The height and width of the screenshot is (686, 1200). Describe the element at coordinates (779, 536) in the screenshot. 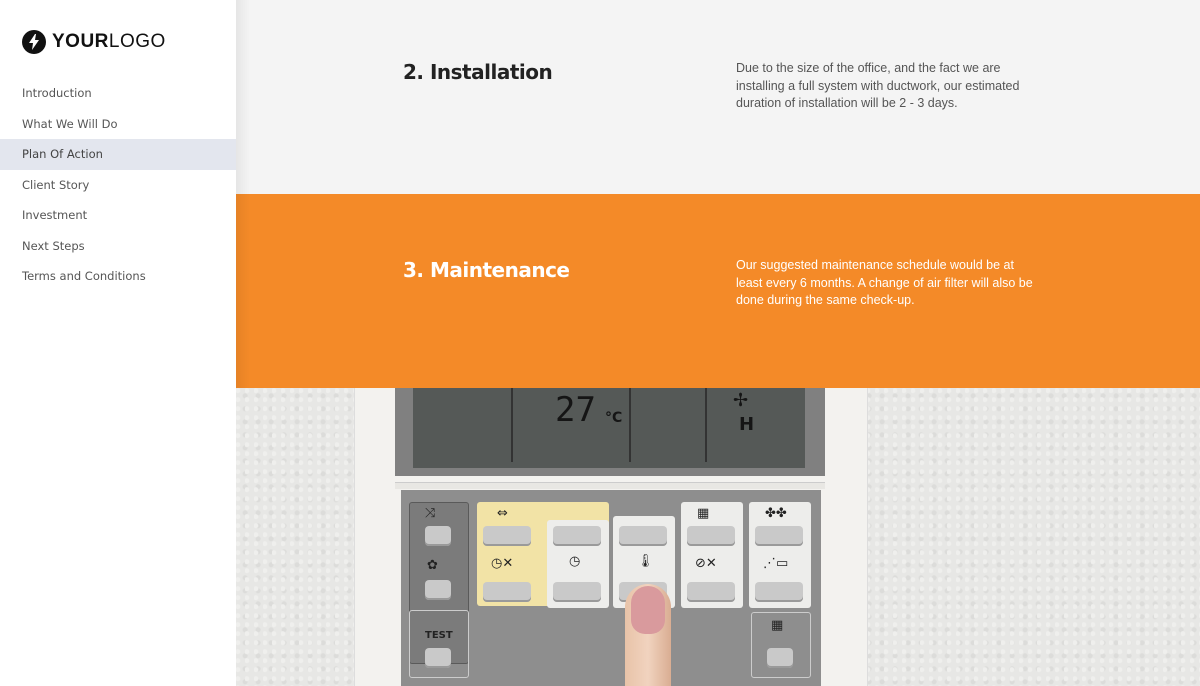

I see `fan-speed-button` at that location.